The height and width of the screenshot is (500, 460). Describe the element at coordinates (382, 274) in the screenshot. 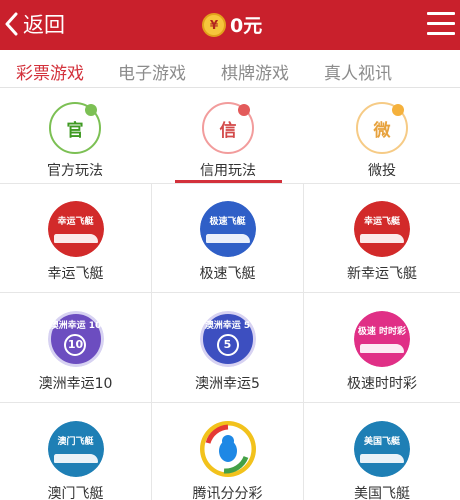

I see `game-name: 新幸运飞艇` at that location.